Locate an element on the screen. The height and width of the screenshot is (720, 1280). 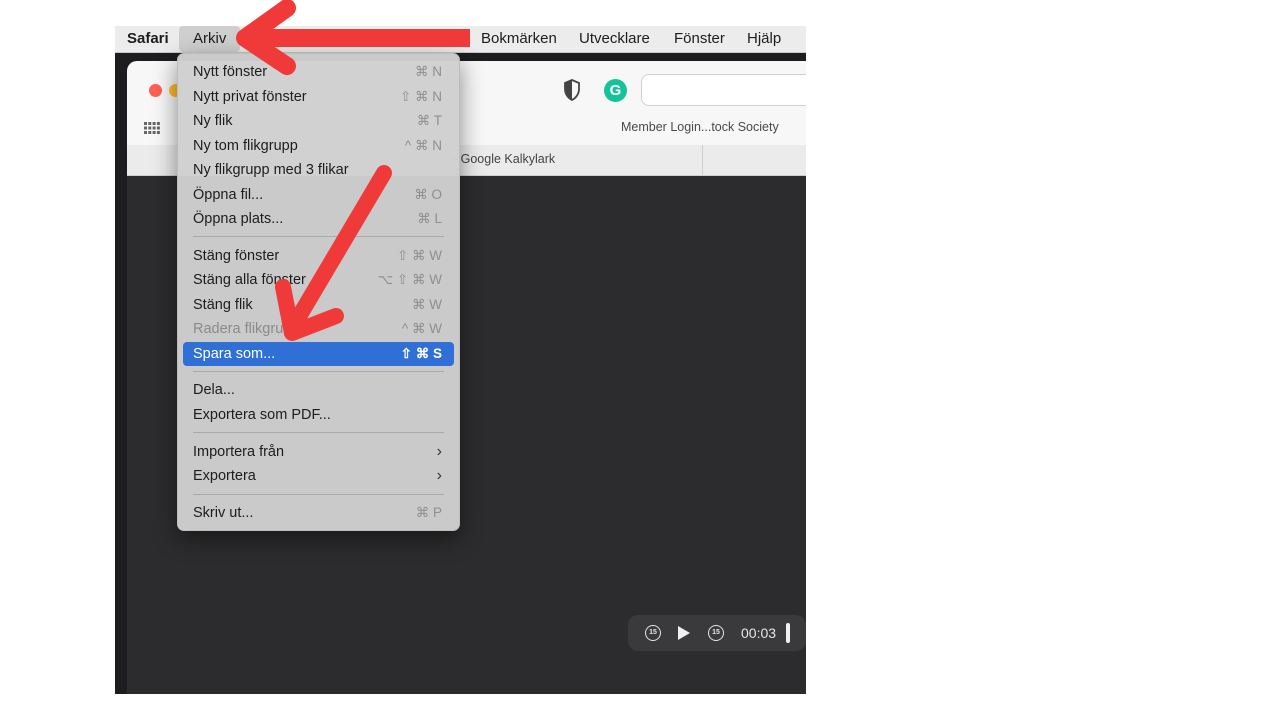
menu-item-oppna-fil: Öppna fil... ⌘ O is located at coordinates (318, 195).